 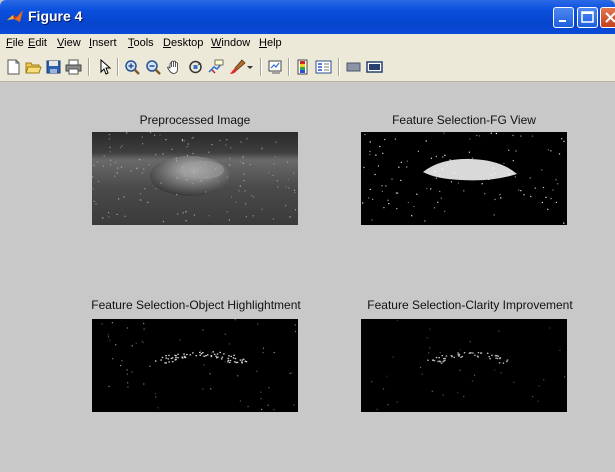 What do you see at coordinates (141, 43) in the screenshot?
I see `menu-tools: Tools` at bounding box center [141, 43].